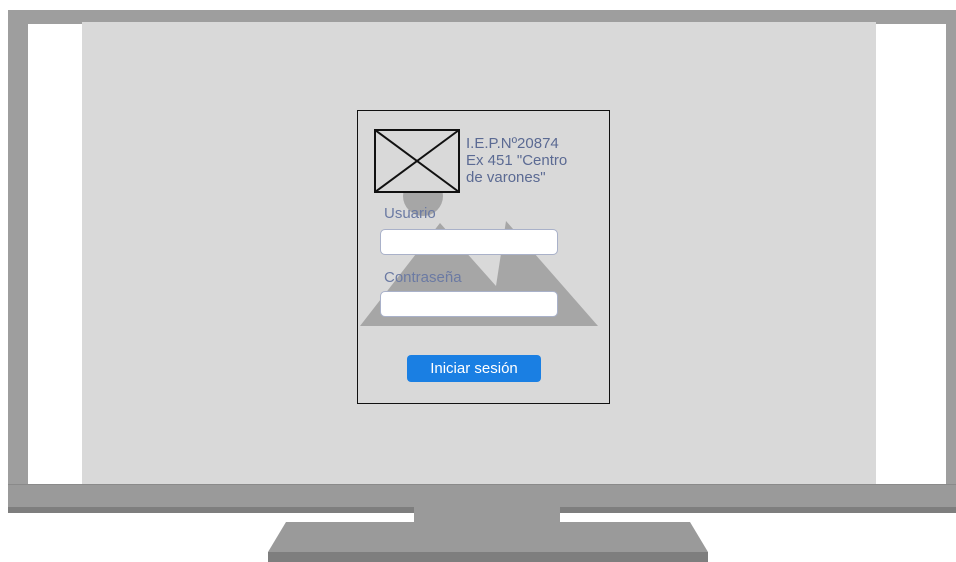  I want to click on logo-placeholder-icon, so click(417, 161).